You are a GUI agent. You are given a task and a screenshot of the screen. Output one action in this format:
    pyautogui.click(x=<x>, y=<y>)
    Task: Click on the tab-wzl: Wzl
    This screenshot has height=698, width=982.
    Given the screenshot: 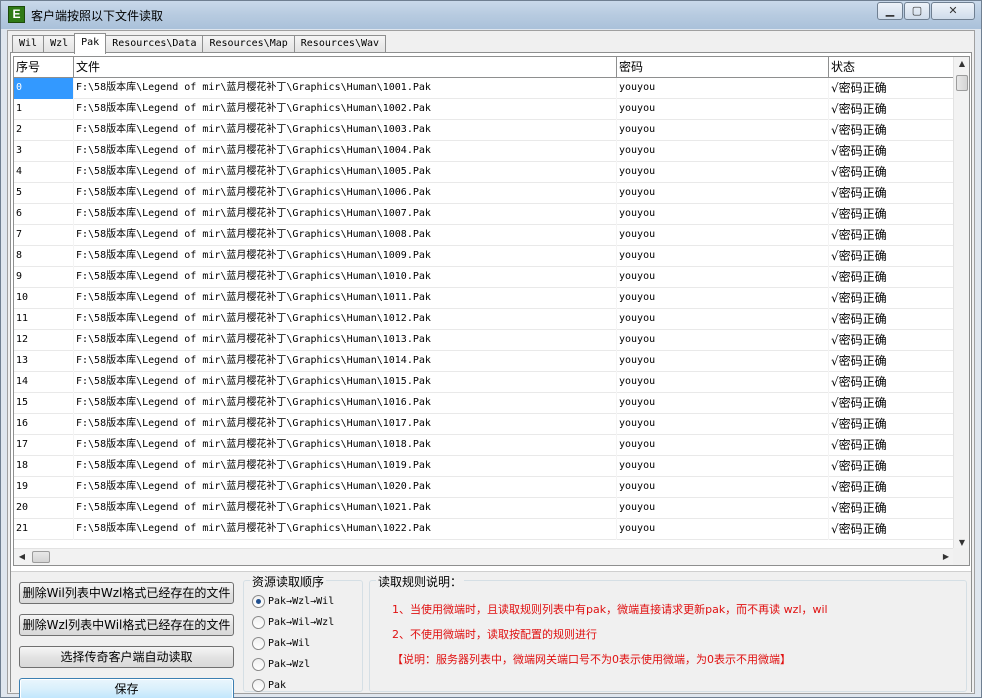 What is the action you would take?
    pyautogui.click(x=59, y=44)
    